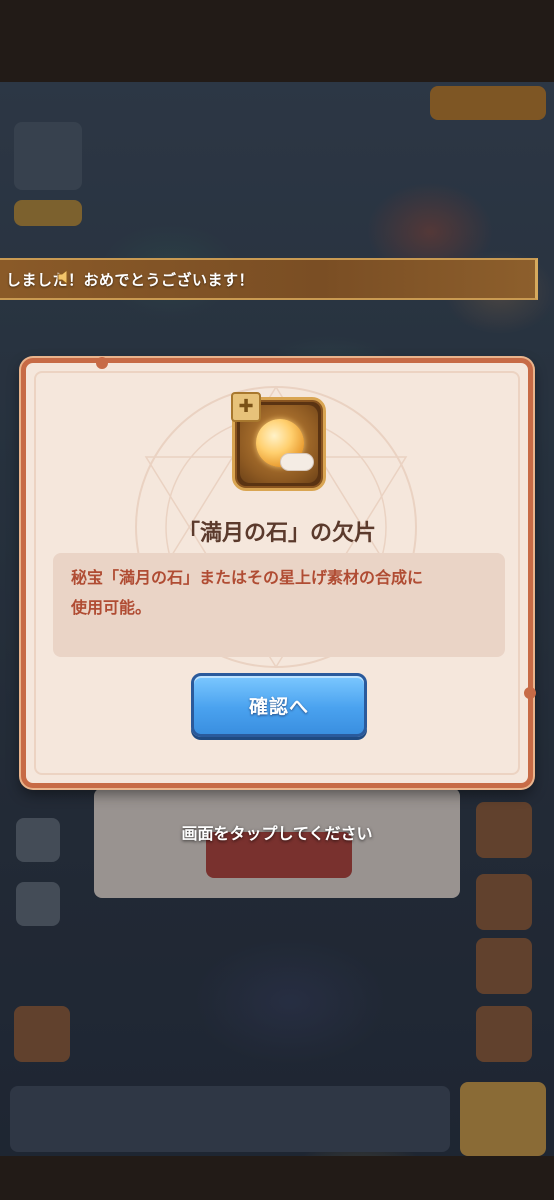 The height and width of the screenshot is (1200, 554). I want to click on confirm-button: 確認へ, so click(279, 705).